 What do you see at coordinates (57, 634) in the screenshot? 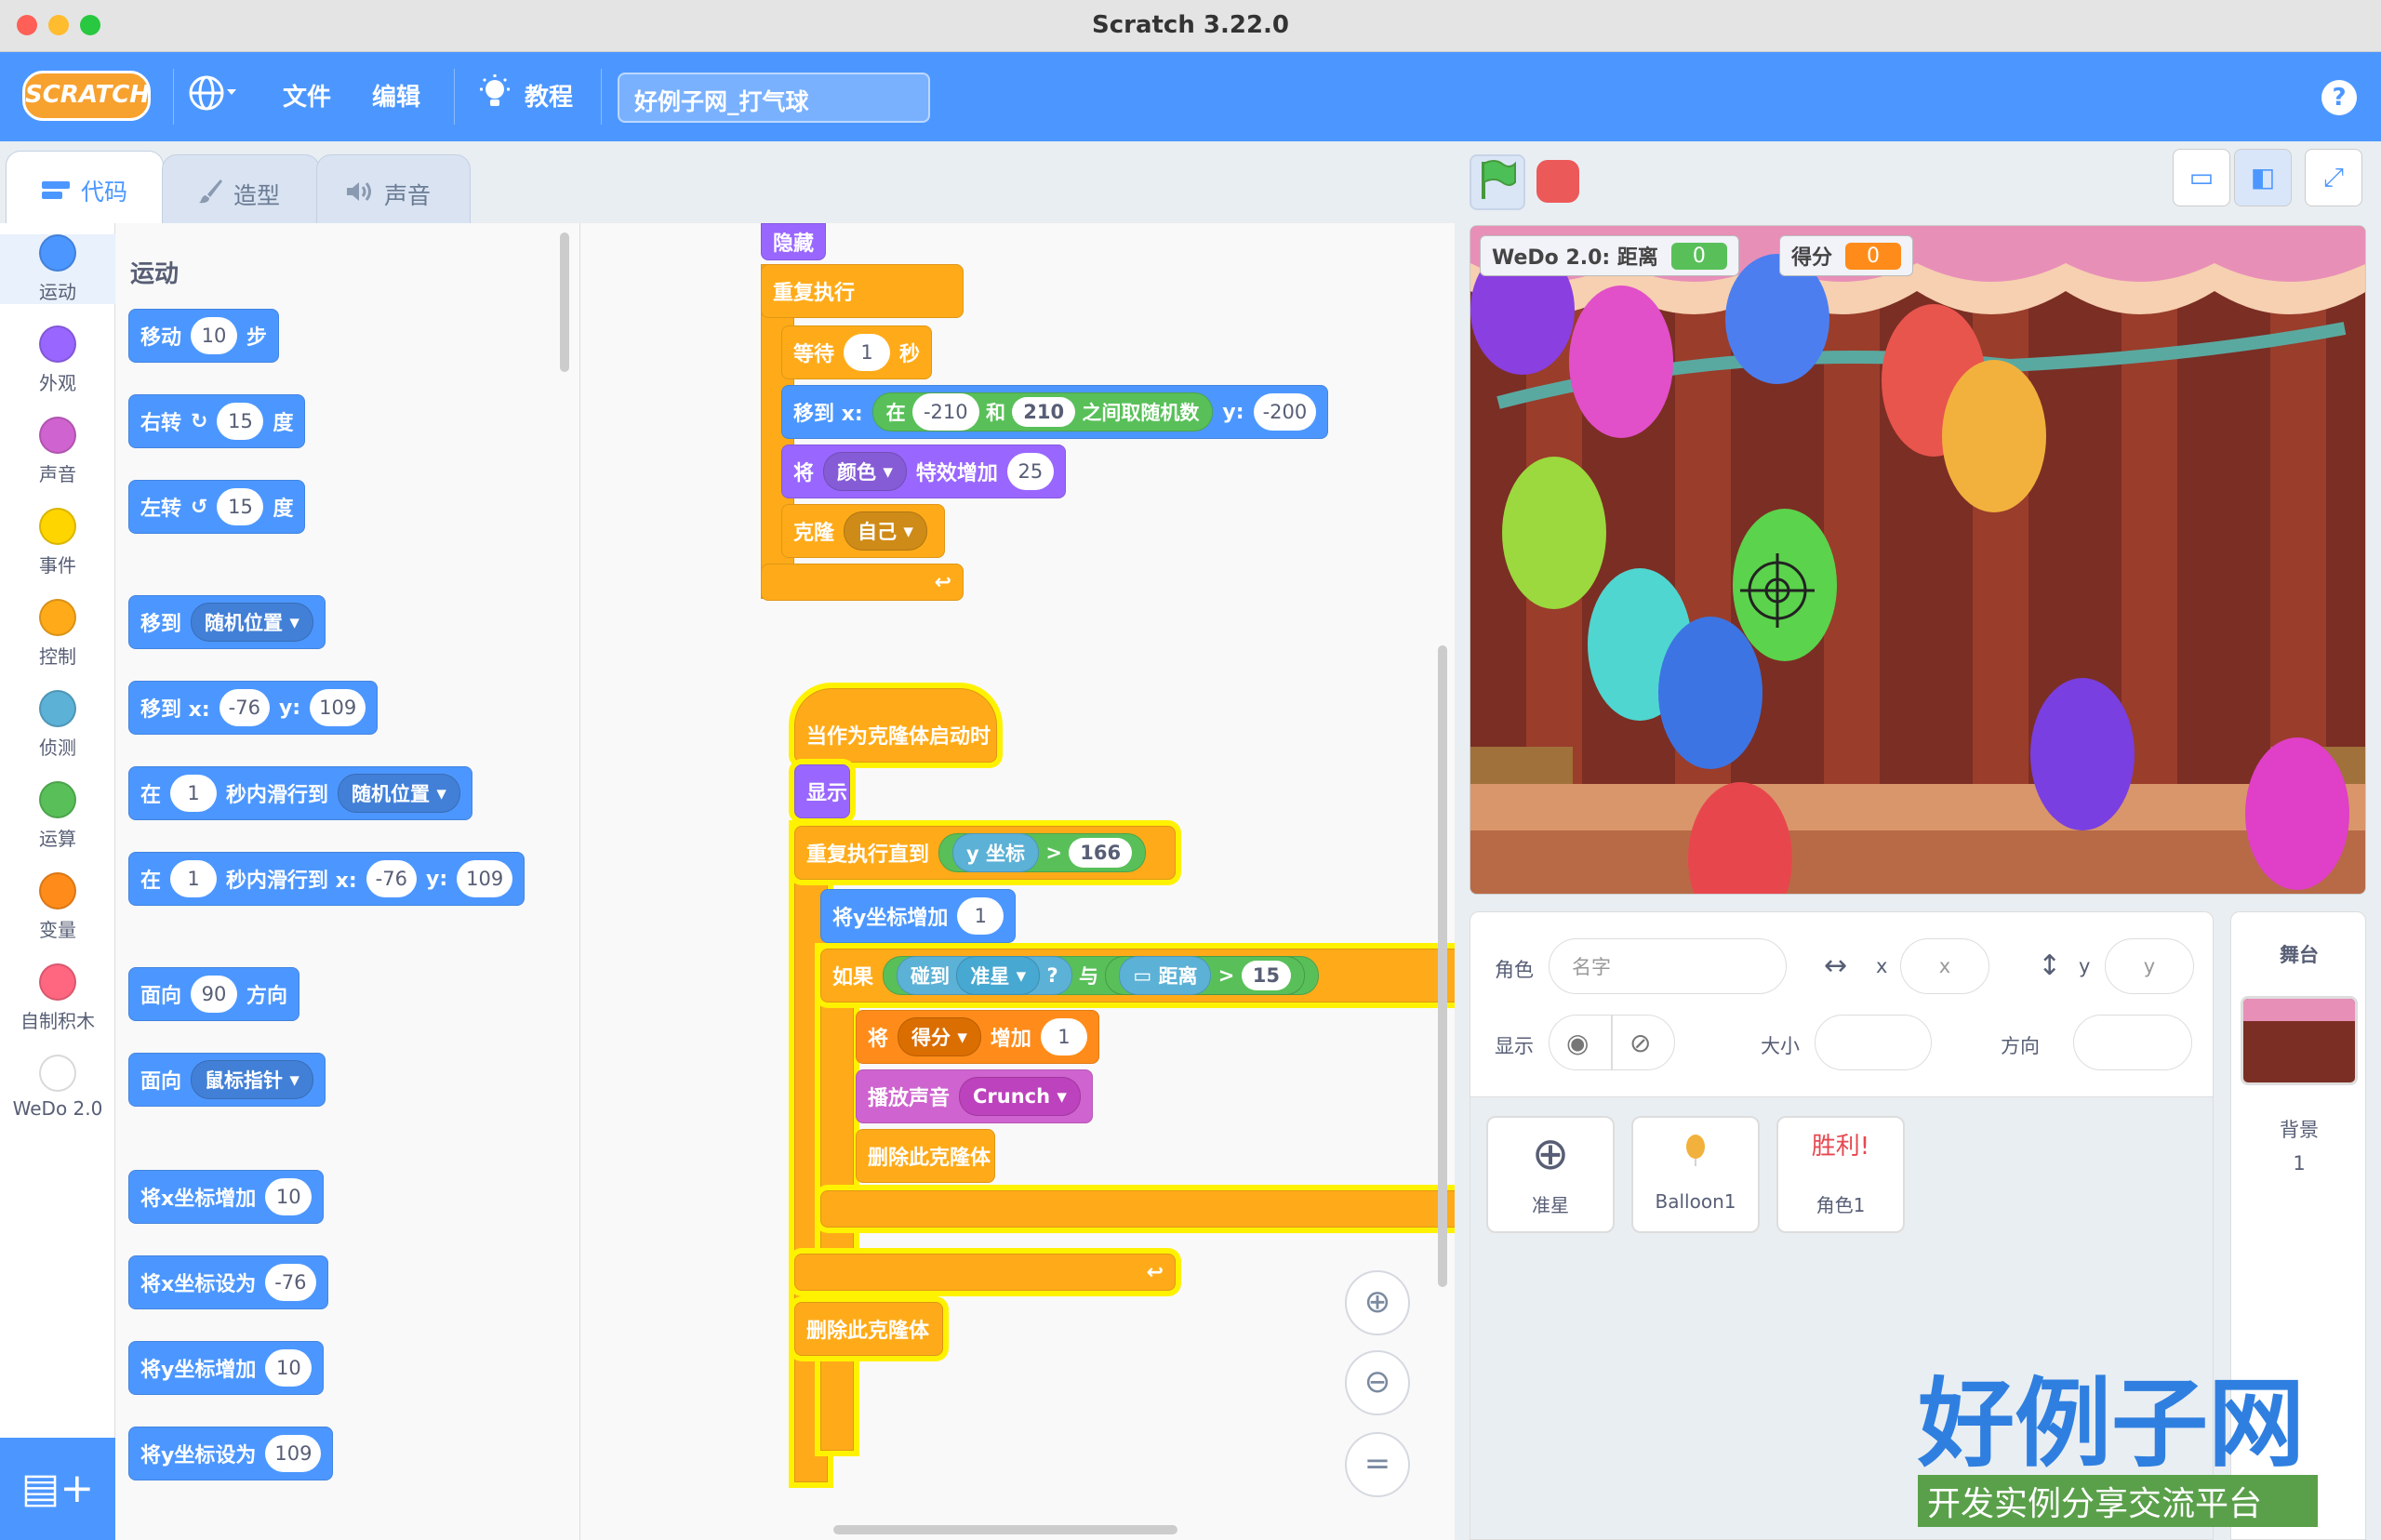
I see `category-4: 控制` at bounding box center [57, 634].